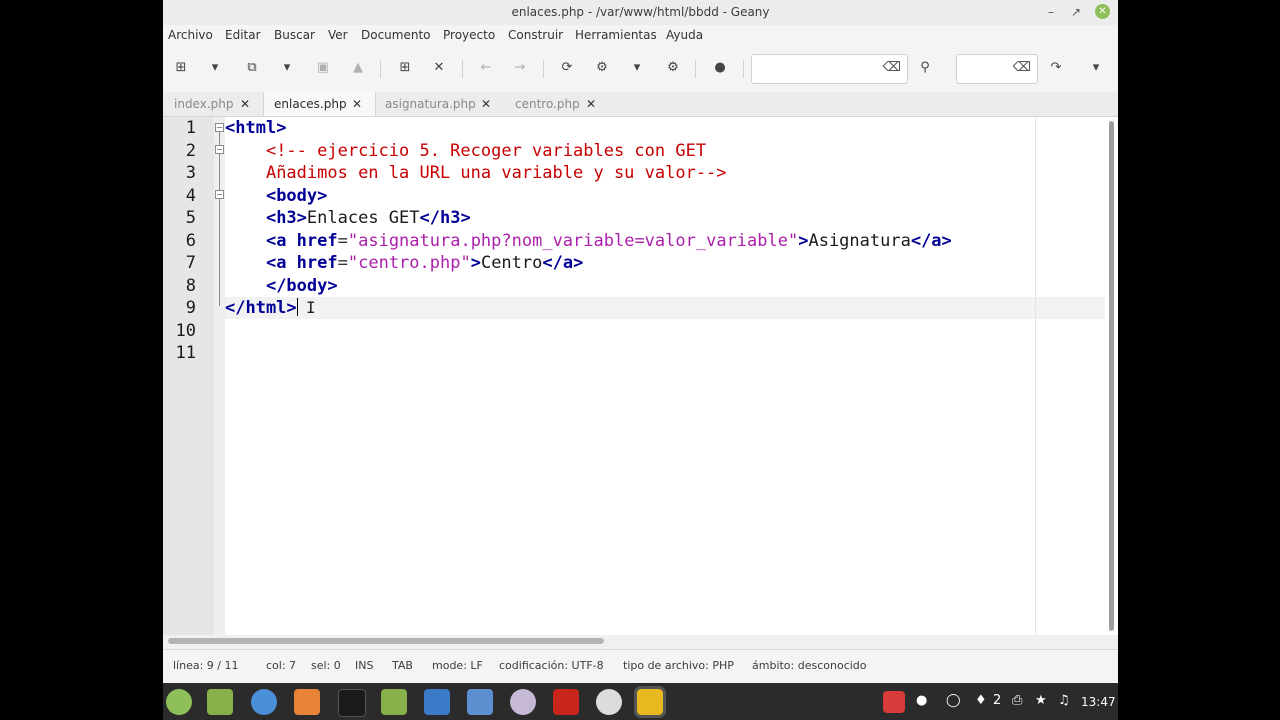 The image size is (1280, 720). I want to click on camera-icon, so click(523, 702).